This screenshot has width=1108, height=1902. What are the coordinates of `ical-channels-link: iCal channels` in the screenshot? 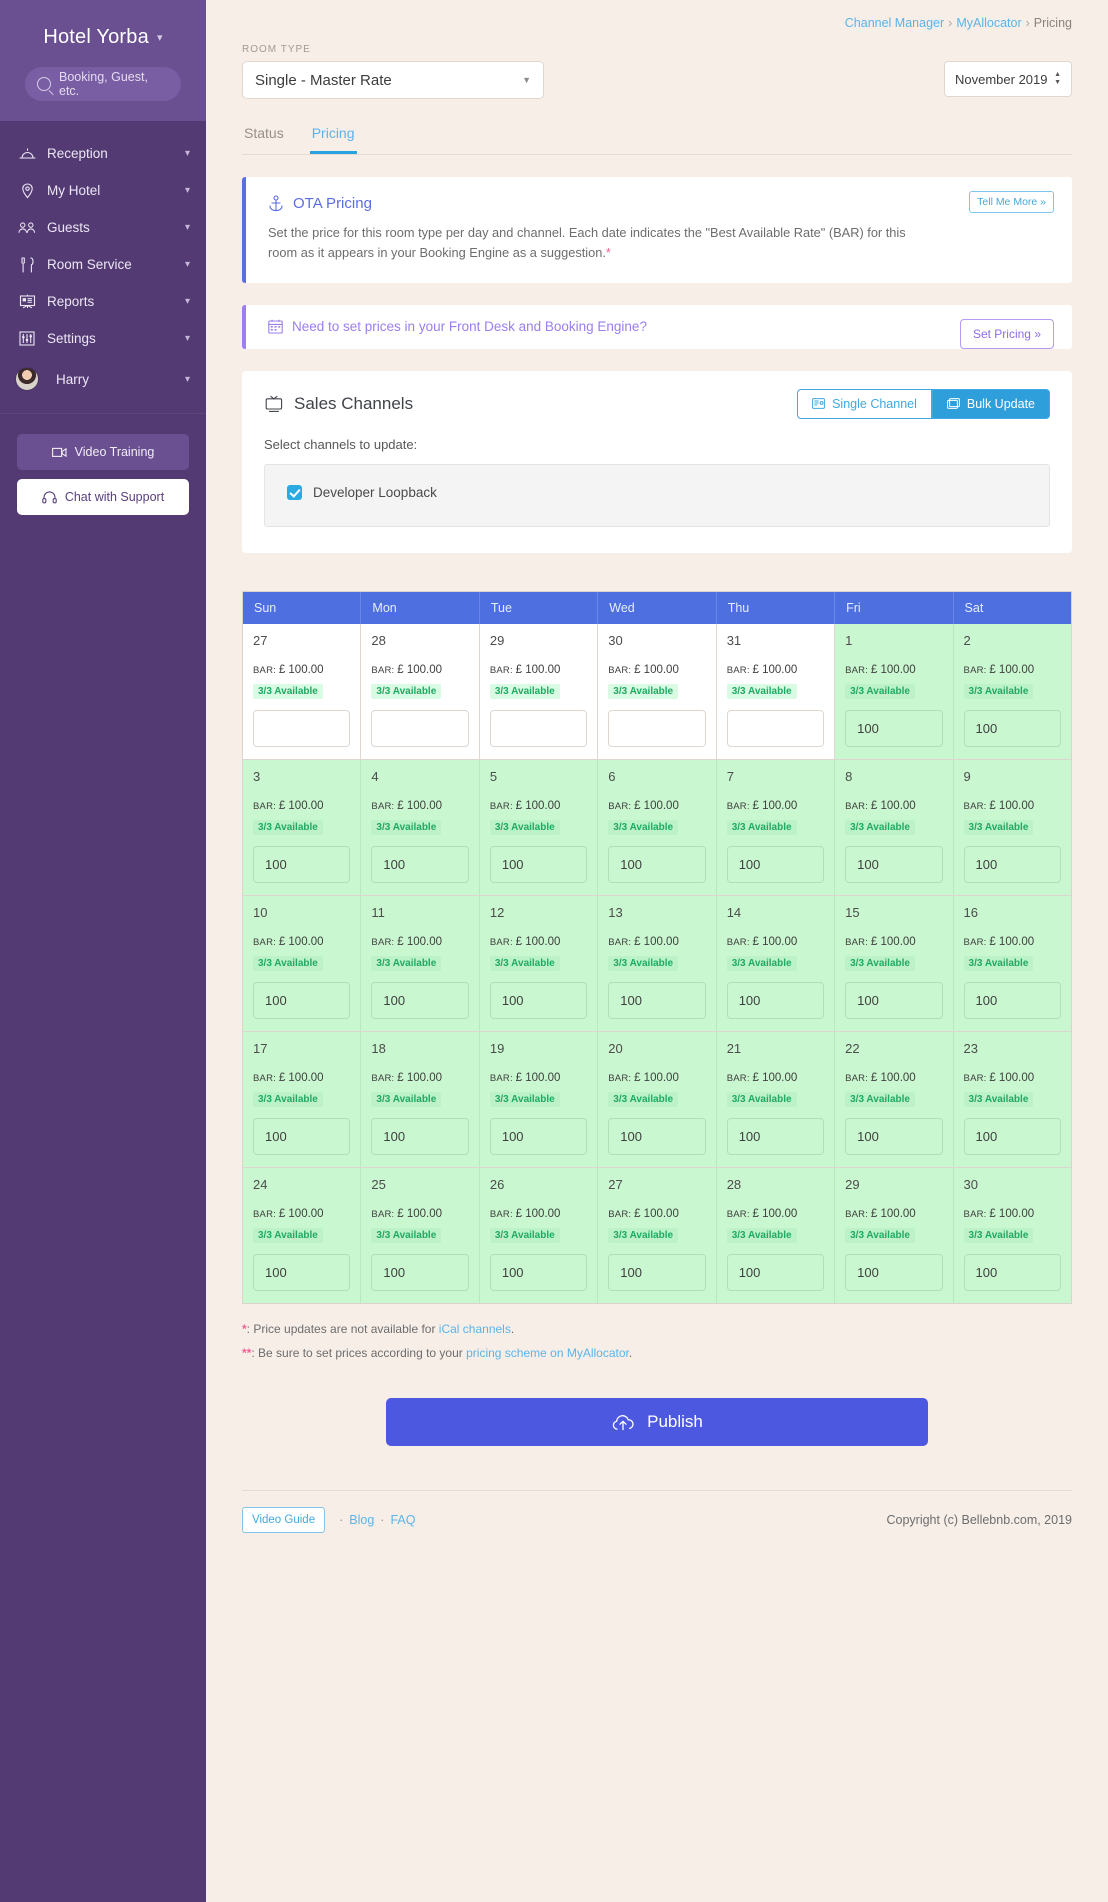 It's located at (475, 1329).